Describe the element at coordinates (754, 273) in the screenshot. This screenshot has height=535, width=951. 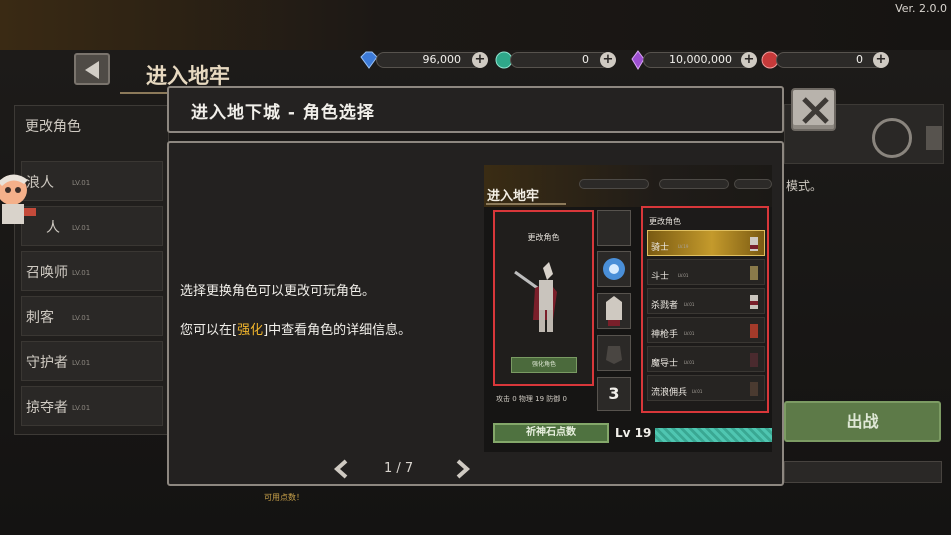
I see `fighter-icon` at that location.